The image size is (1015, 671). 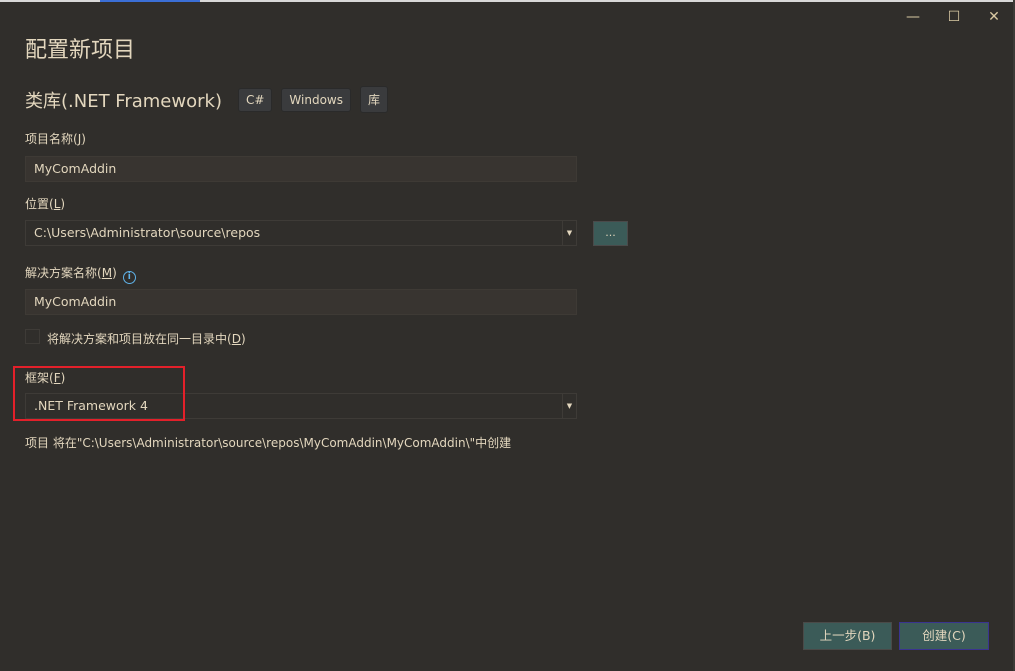 What do you see at coordinates (316, 99) in the screenshot?
I see `tag-platform: Windows` at bounding box center [316, 99].